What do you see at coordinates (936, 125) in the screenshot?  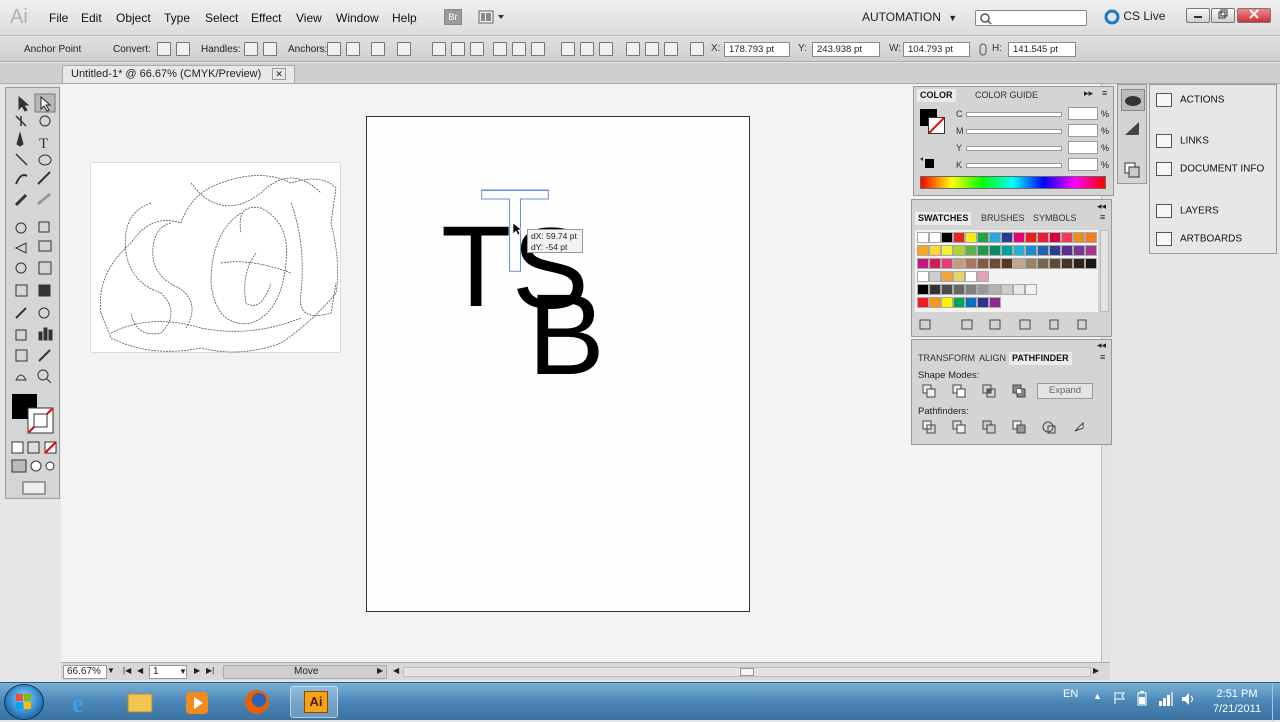 I see `stroke-swatch` at bounding box center [936, 125].